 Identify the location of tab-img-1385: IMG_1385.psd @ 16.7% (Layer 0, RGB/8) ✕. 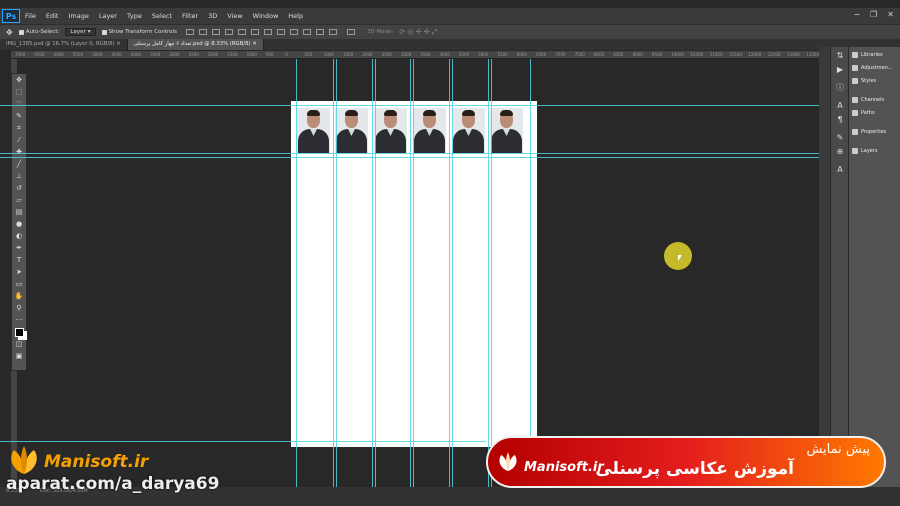
(64, 44).